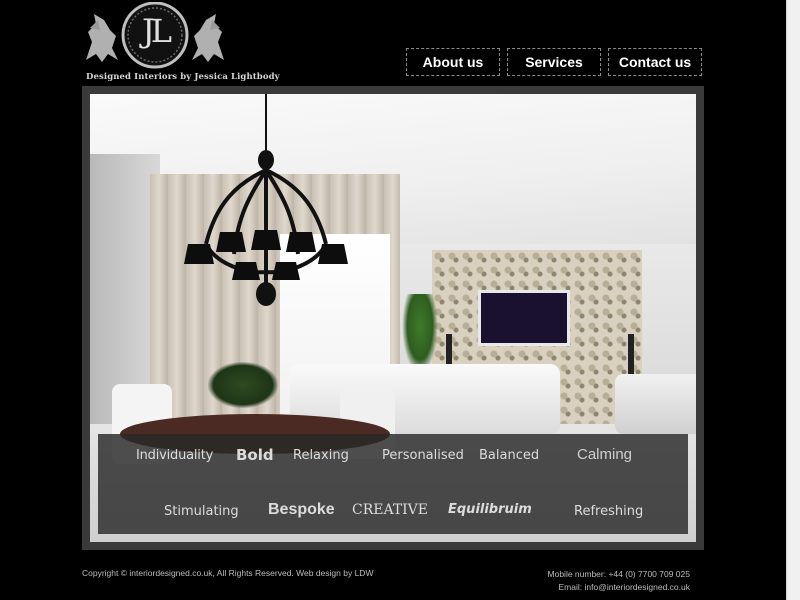  What do you see at coordinates (243, 385) in the screenshot?
I see `room-flowers` at bounding box center [243, 385].